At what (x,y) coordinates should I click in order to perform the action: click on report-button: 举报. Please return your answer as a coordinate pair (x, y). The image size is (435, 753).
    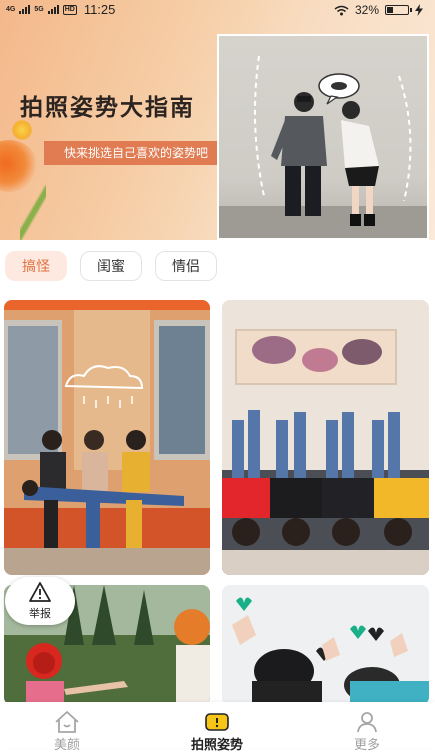
    Looking at the image, I should click on (40, 601).